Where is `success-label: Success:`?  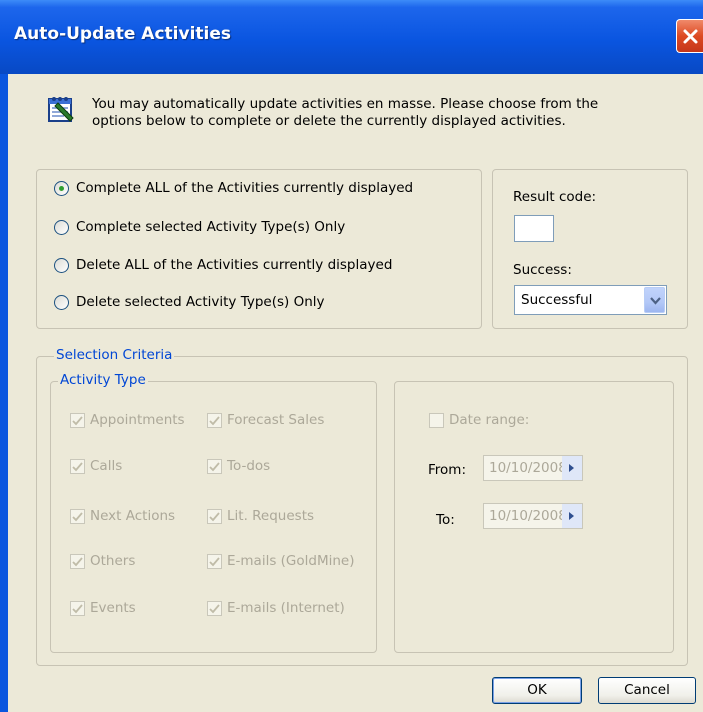 success-label: Success: is located at coordinates (542, 270).